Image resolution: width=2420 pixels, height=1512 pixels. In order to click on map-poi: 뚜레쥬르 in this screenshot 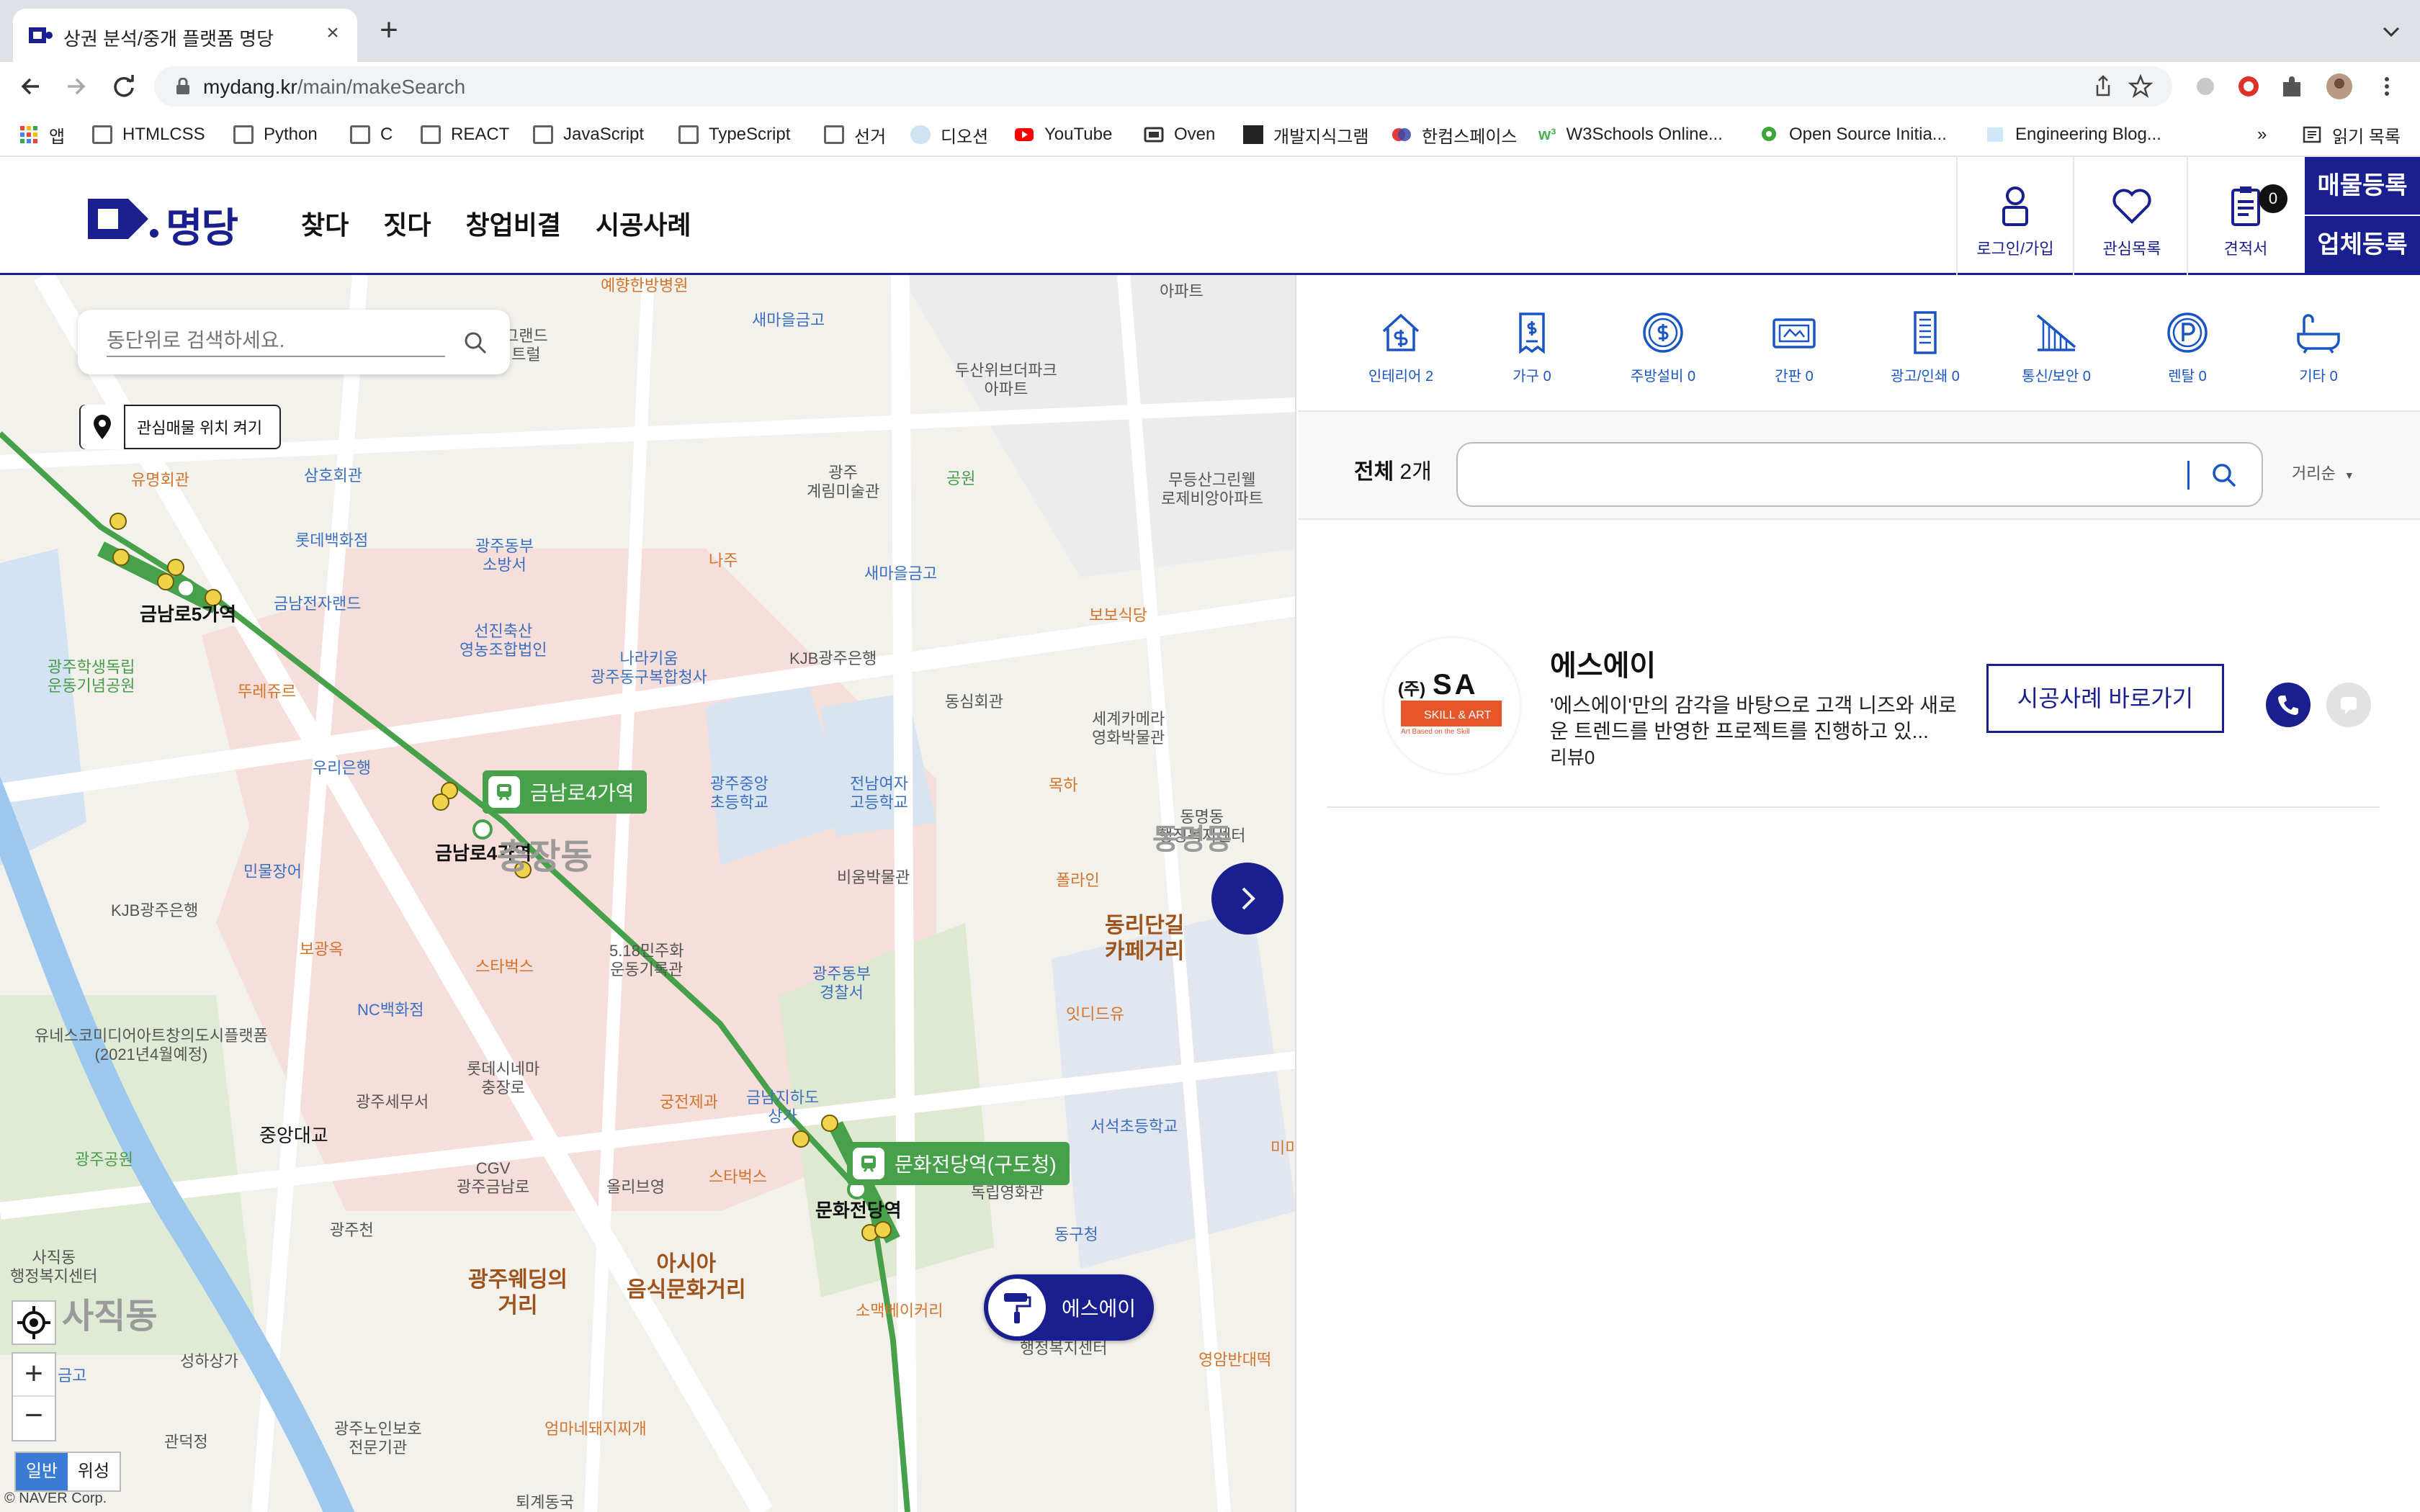, I will do `click(267, 692)`.